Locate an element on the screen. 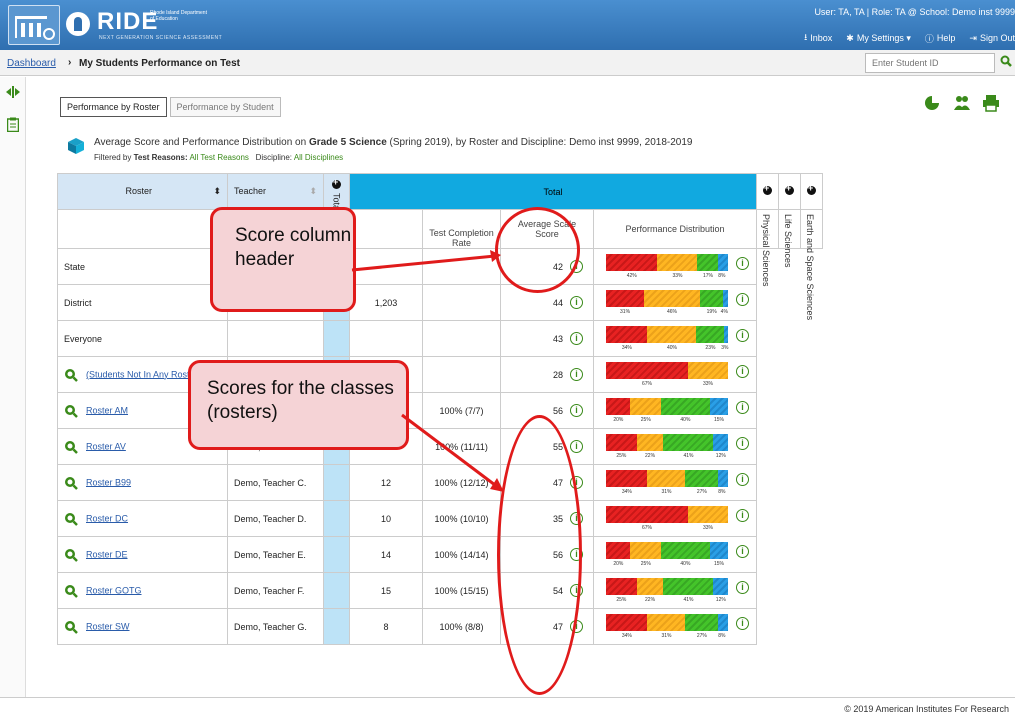 The image size is (1015, 719). roster-link: Roster DE is located at coordinates (107, 554).